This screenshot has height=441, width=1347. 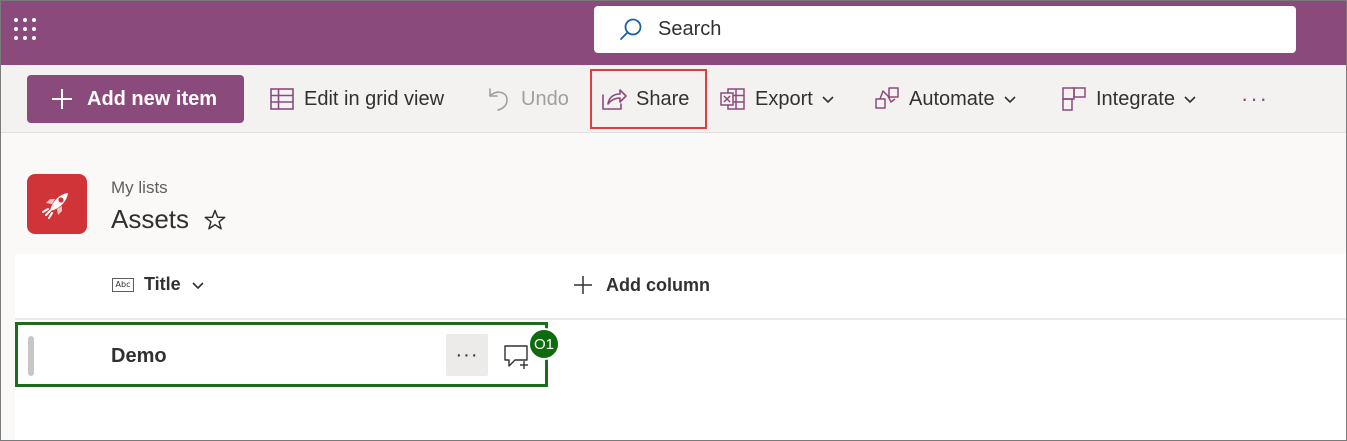 I want to click on row-selection-handle, so click(x=31, y=356).